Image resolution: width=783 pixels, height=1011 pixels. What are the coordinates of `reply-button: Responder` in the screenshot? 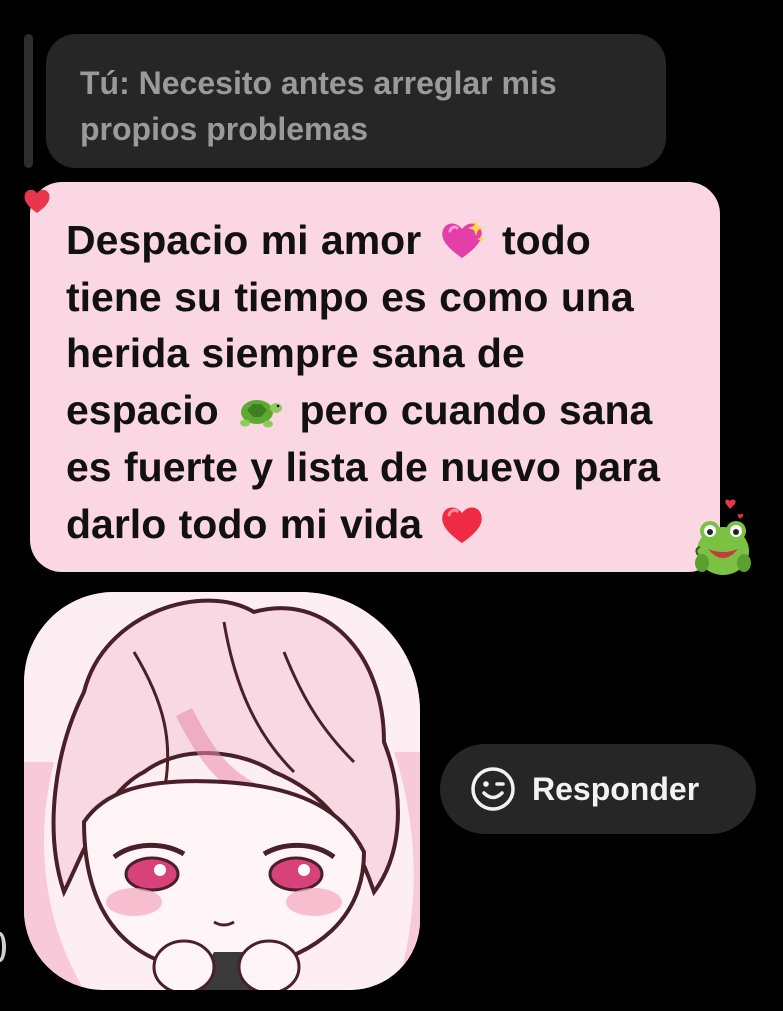 It's located at (598, 789).